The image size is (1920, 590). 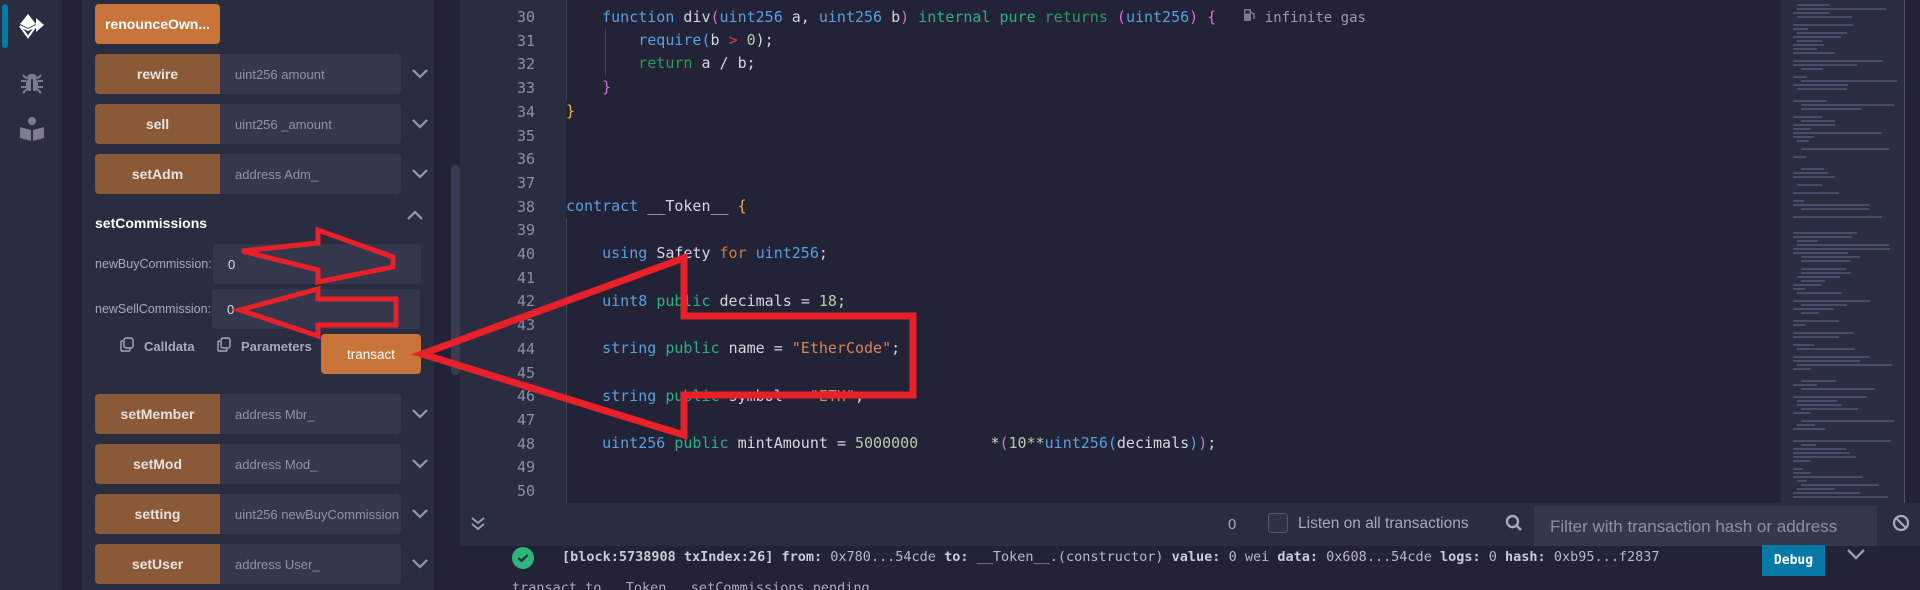 What do you see at coordinates (310, 74) in the screenshot?
I see `rewire-input: uint256 amount` at bounding box center [310, 74].